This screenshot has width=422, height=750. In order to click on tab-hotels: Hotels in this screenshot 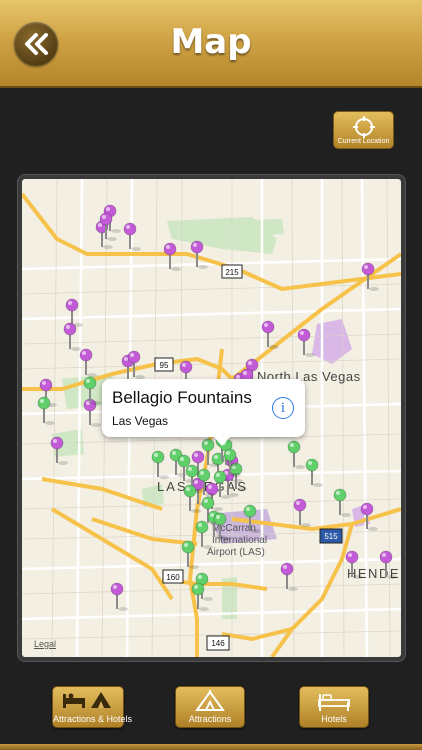, I will do `click(334, 707)`.